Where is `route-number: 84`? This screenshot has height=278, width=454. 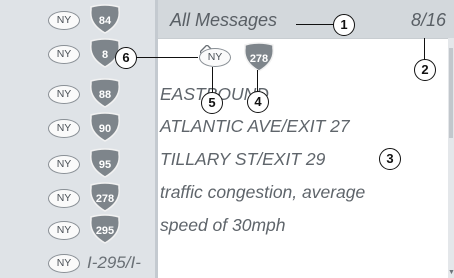 route-number: 84 is located at coordinates (105, 21).